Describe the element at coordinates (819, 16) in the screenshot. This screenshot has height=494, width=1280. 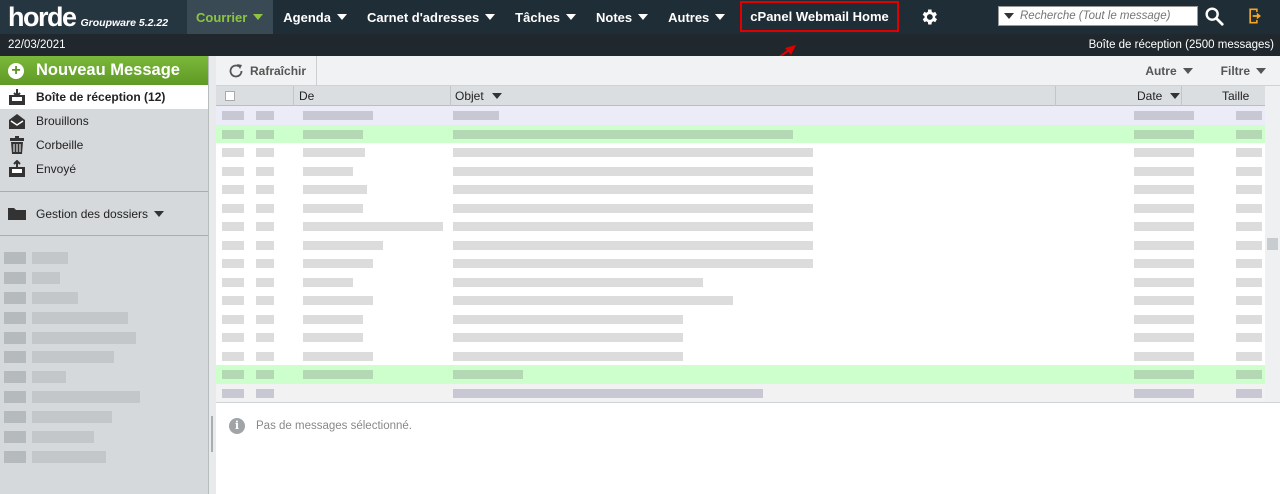
I see `nav-cpanel-webmail-home: cPanel Webmail Home` at that location.